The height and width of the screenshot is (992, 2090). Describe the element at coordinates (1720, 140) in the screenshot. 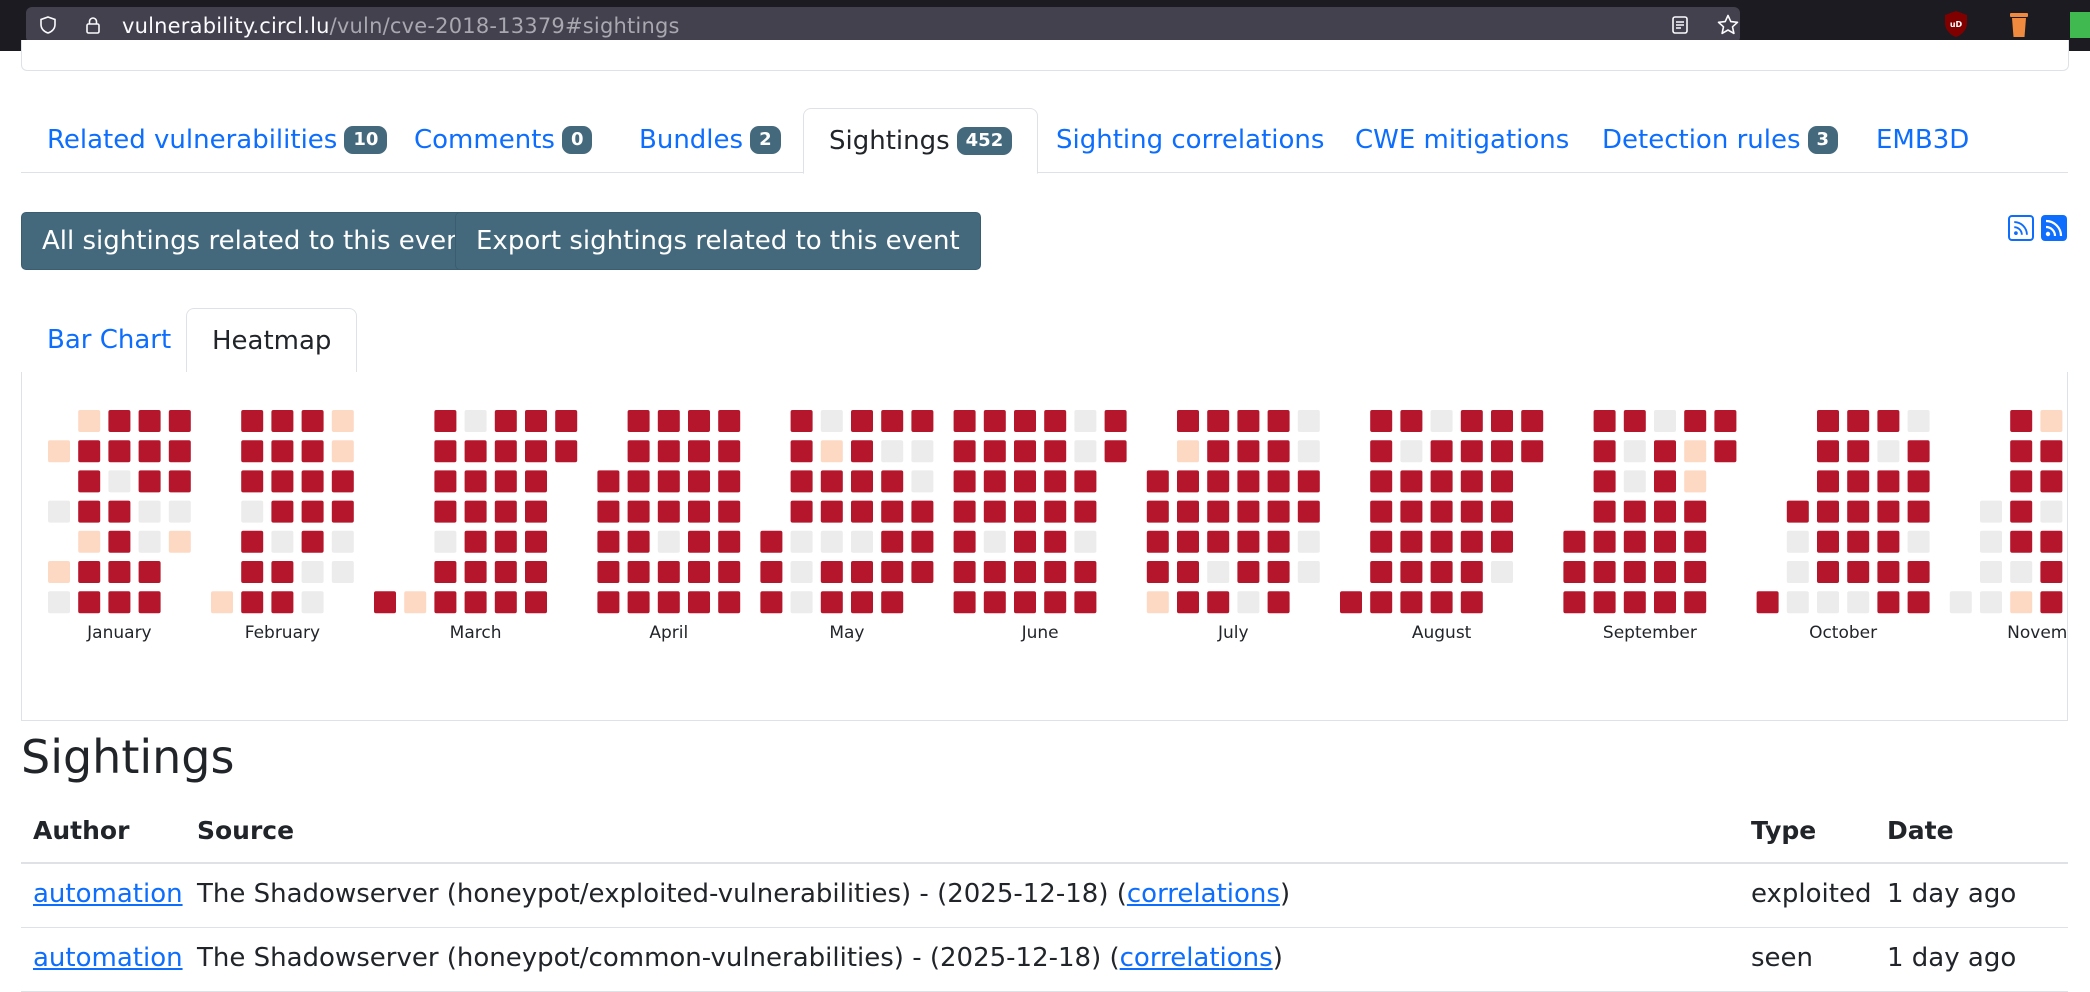

I see `tab-detection-rules: Detection rules 3` at that location.